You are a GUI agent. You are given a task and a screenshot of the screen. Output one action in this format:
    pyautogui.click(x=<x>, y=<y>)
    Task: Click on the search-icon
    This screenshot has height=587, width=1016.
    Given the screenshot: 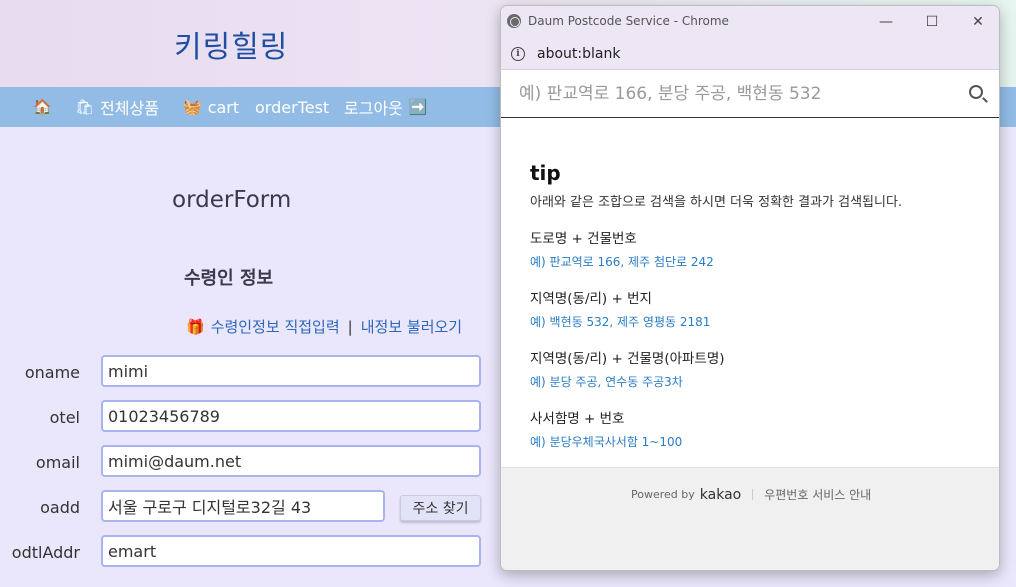 What is the action you would take?
    pyautogui.click(x=976, y=92)
    